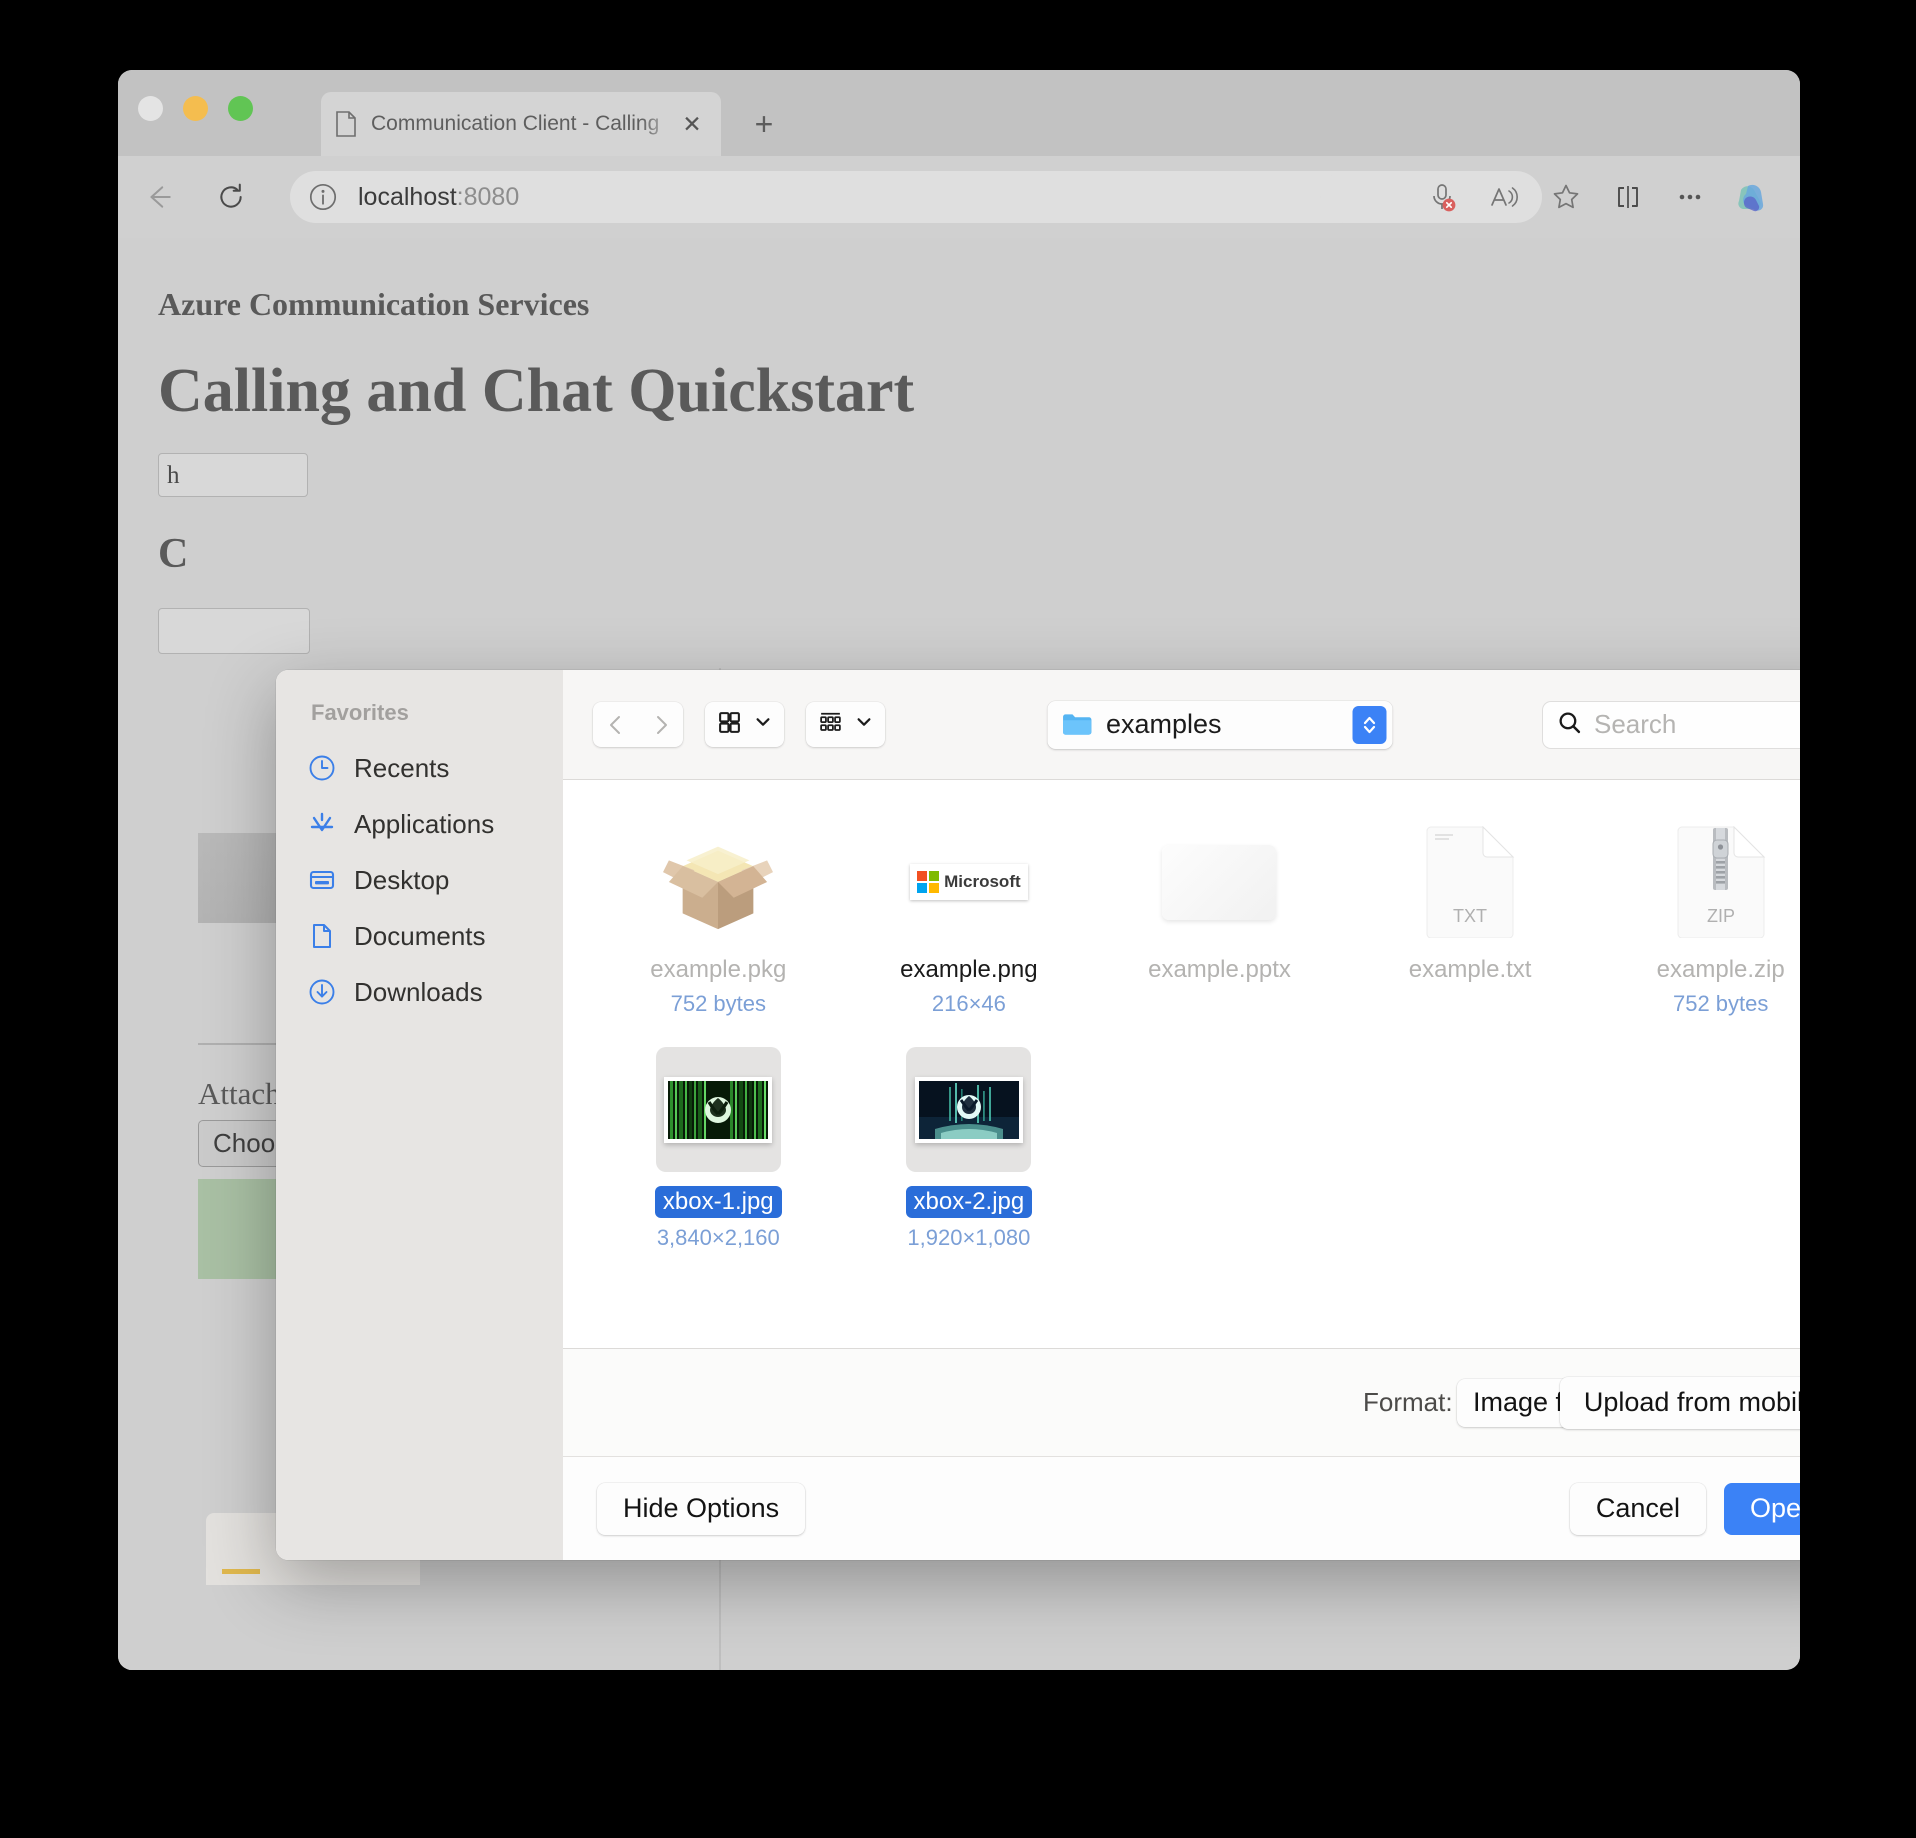 The image size is (1916, 1838). What do you see at coordinates (701, 1508) in the screenshot?
I see `hide-options-button: Hide Options` at bounding box center [701, 1508].